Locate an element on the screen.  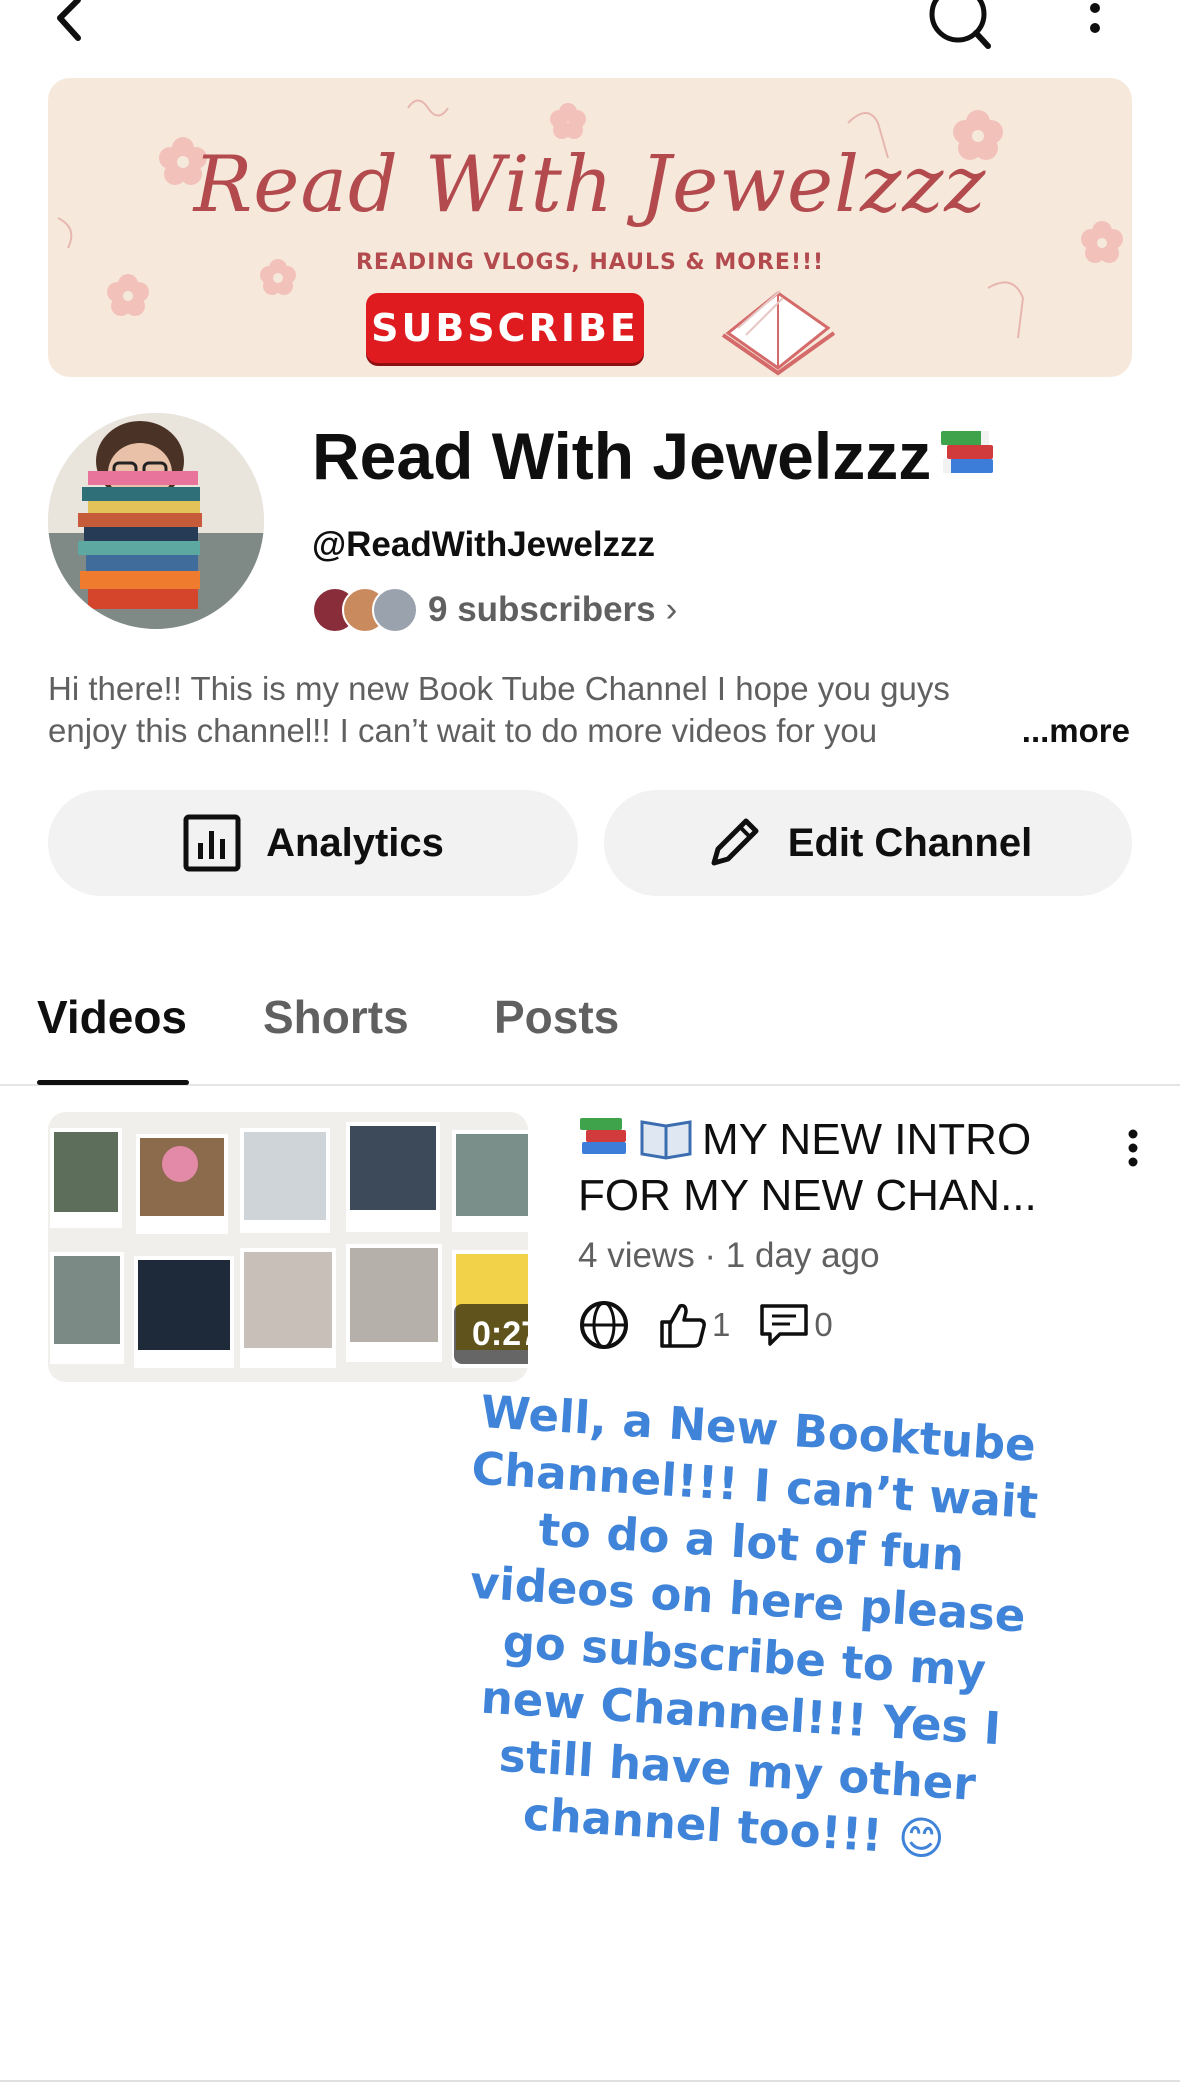
channel-avatar is located at coordinates (156, 521).